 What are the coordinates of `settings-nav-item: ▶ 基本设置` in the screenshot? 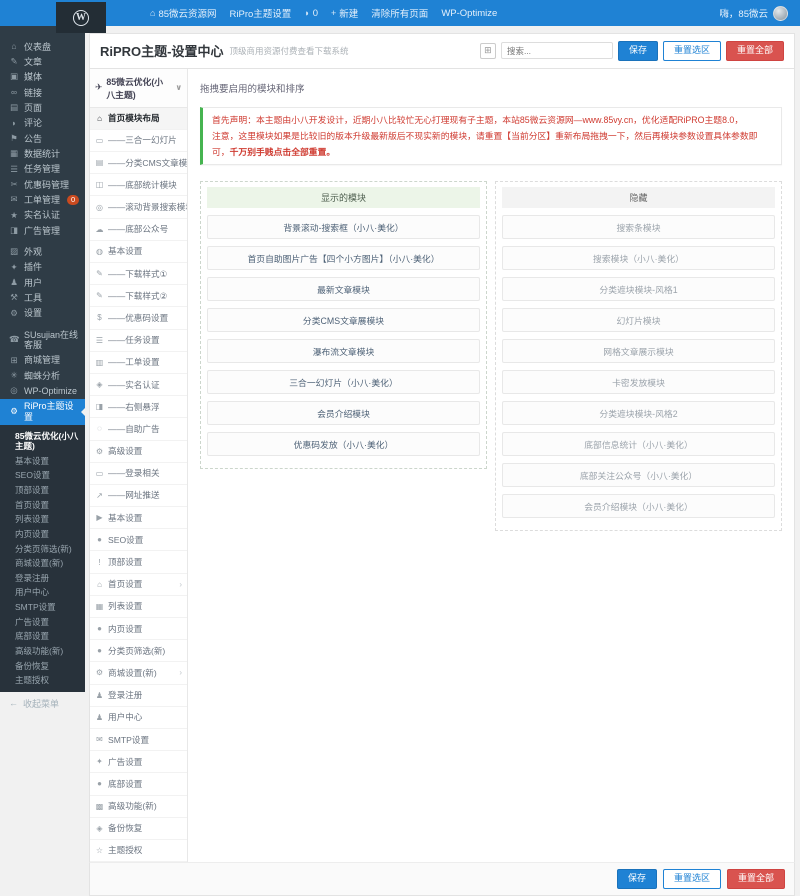 It's located at (138, 518).